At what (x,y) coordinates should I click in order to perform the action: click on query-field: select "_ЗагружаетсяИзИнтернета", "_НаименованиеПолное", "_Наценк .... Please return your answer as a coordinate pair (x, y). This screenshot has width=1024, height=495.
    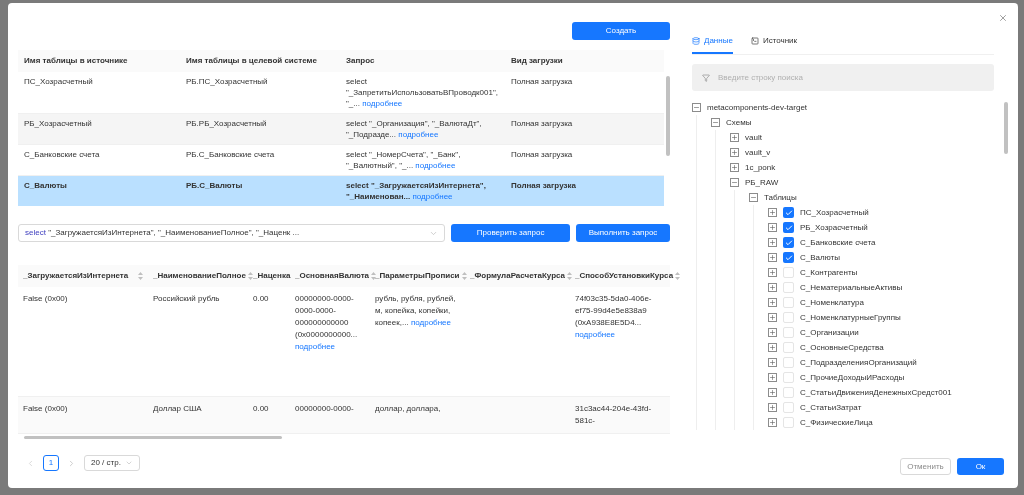
    Looking at the image, I should click on (232, 233).